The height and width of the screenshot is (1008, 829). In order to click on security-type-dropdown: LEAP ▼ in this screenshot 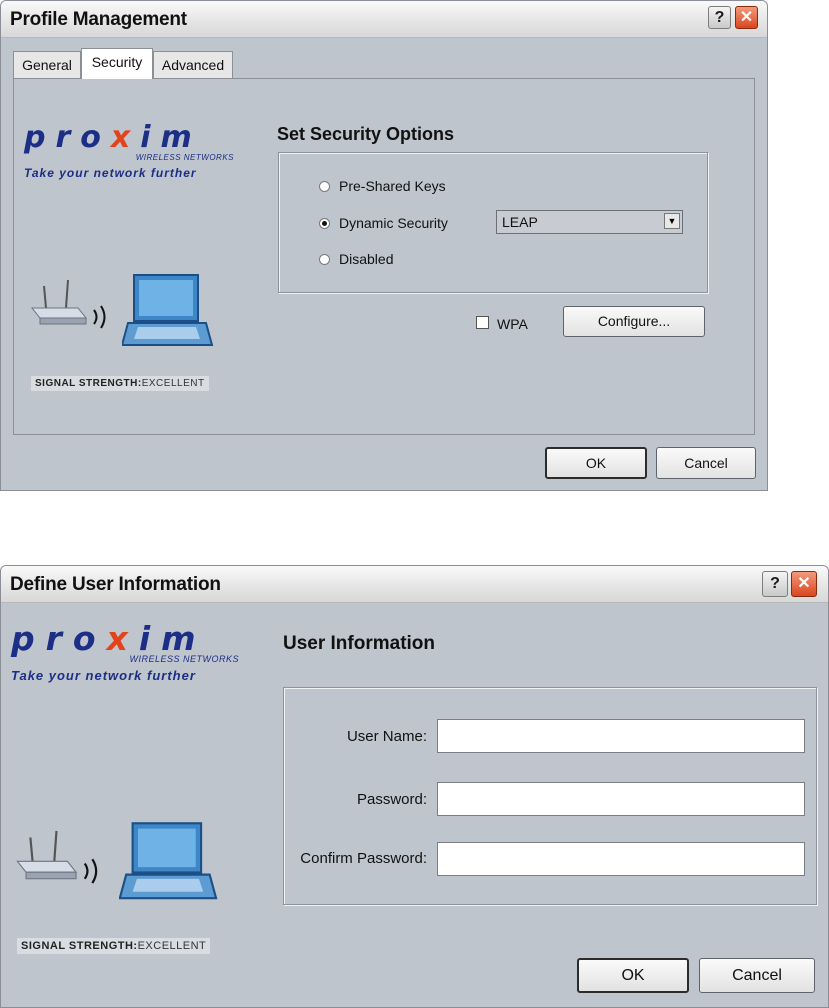, I will do `click(589, 222)`.